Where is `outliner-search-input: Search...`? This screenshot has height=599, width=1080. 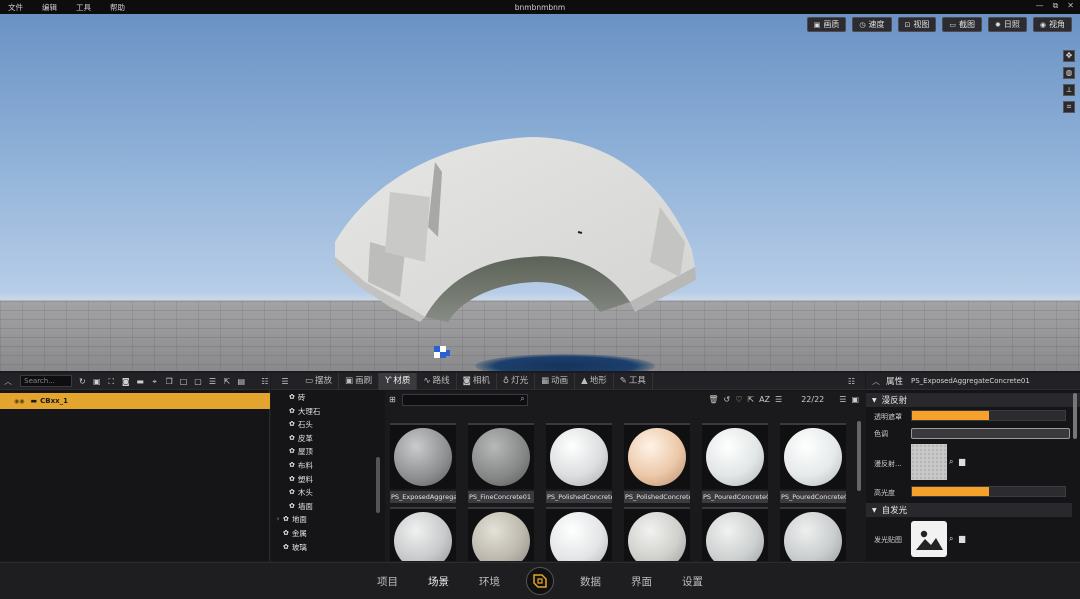 outliner-search-input: Search... is located at coordinates (46, 381).